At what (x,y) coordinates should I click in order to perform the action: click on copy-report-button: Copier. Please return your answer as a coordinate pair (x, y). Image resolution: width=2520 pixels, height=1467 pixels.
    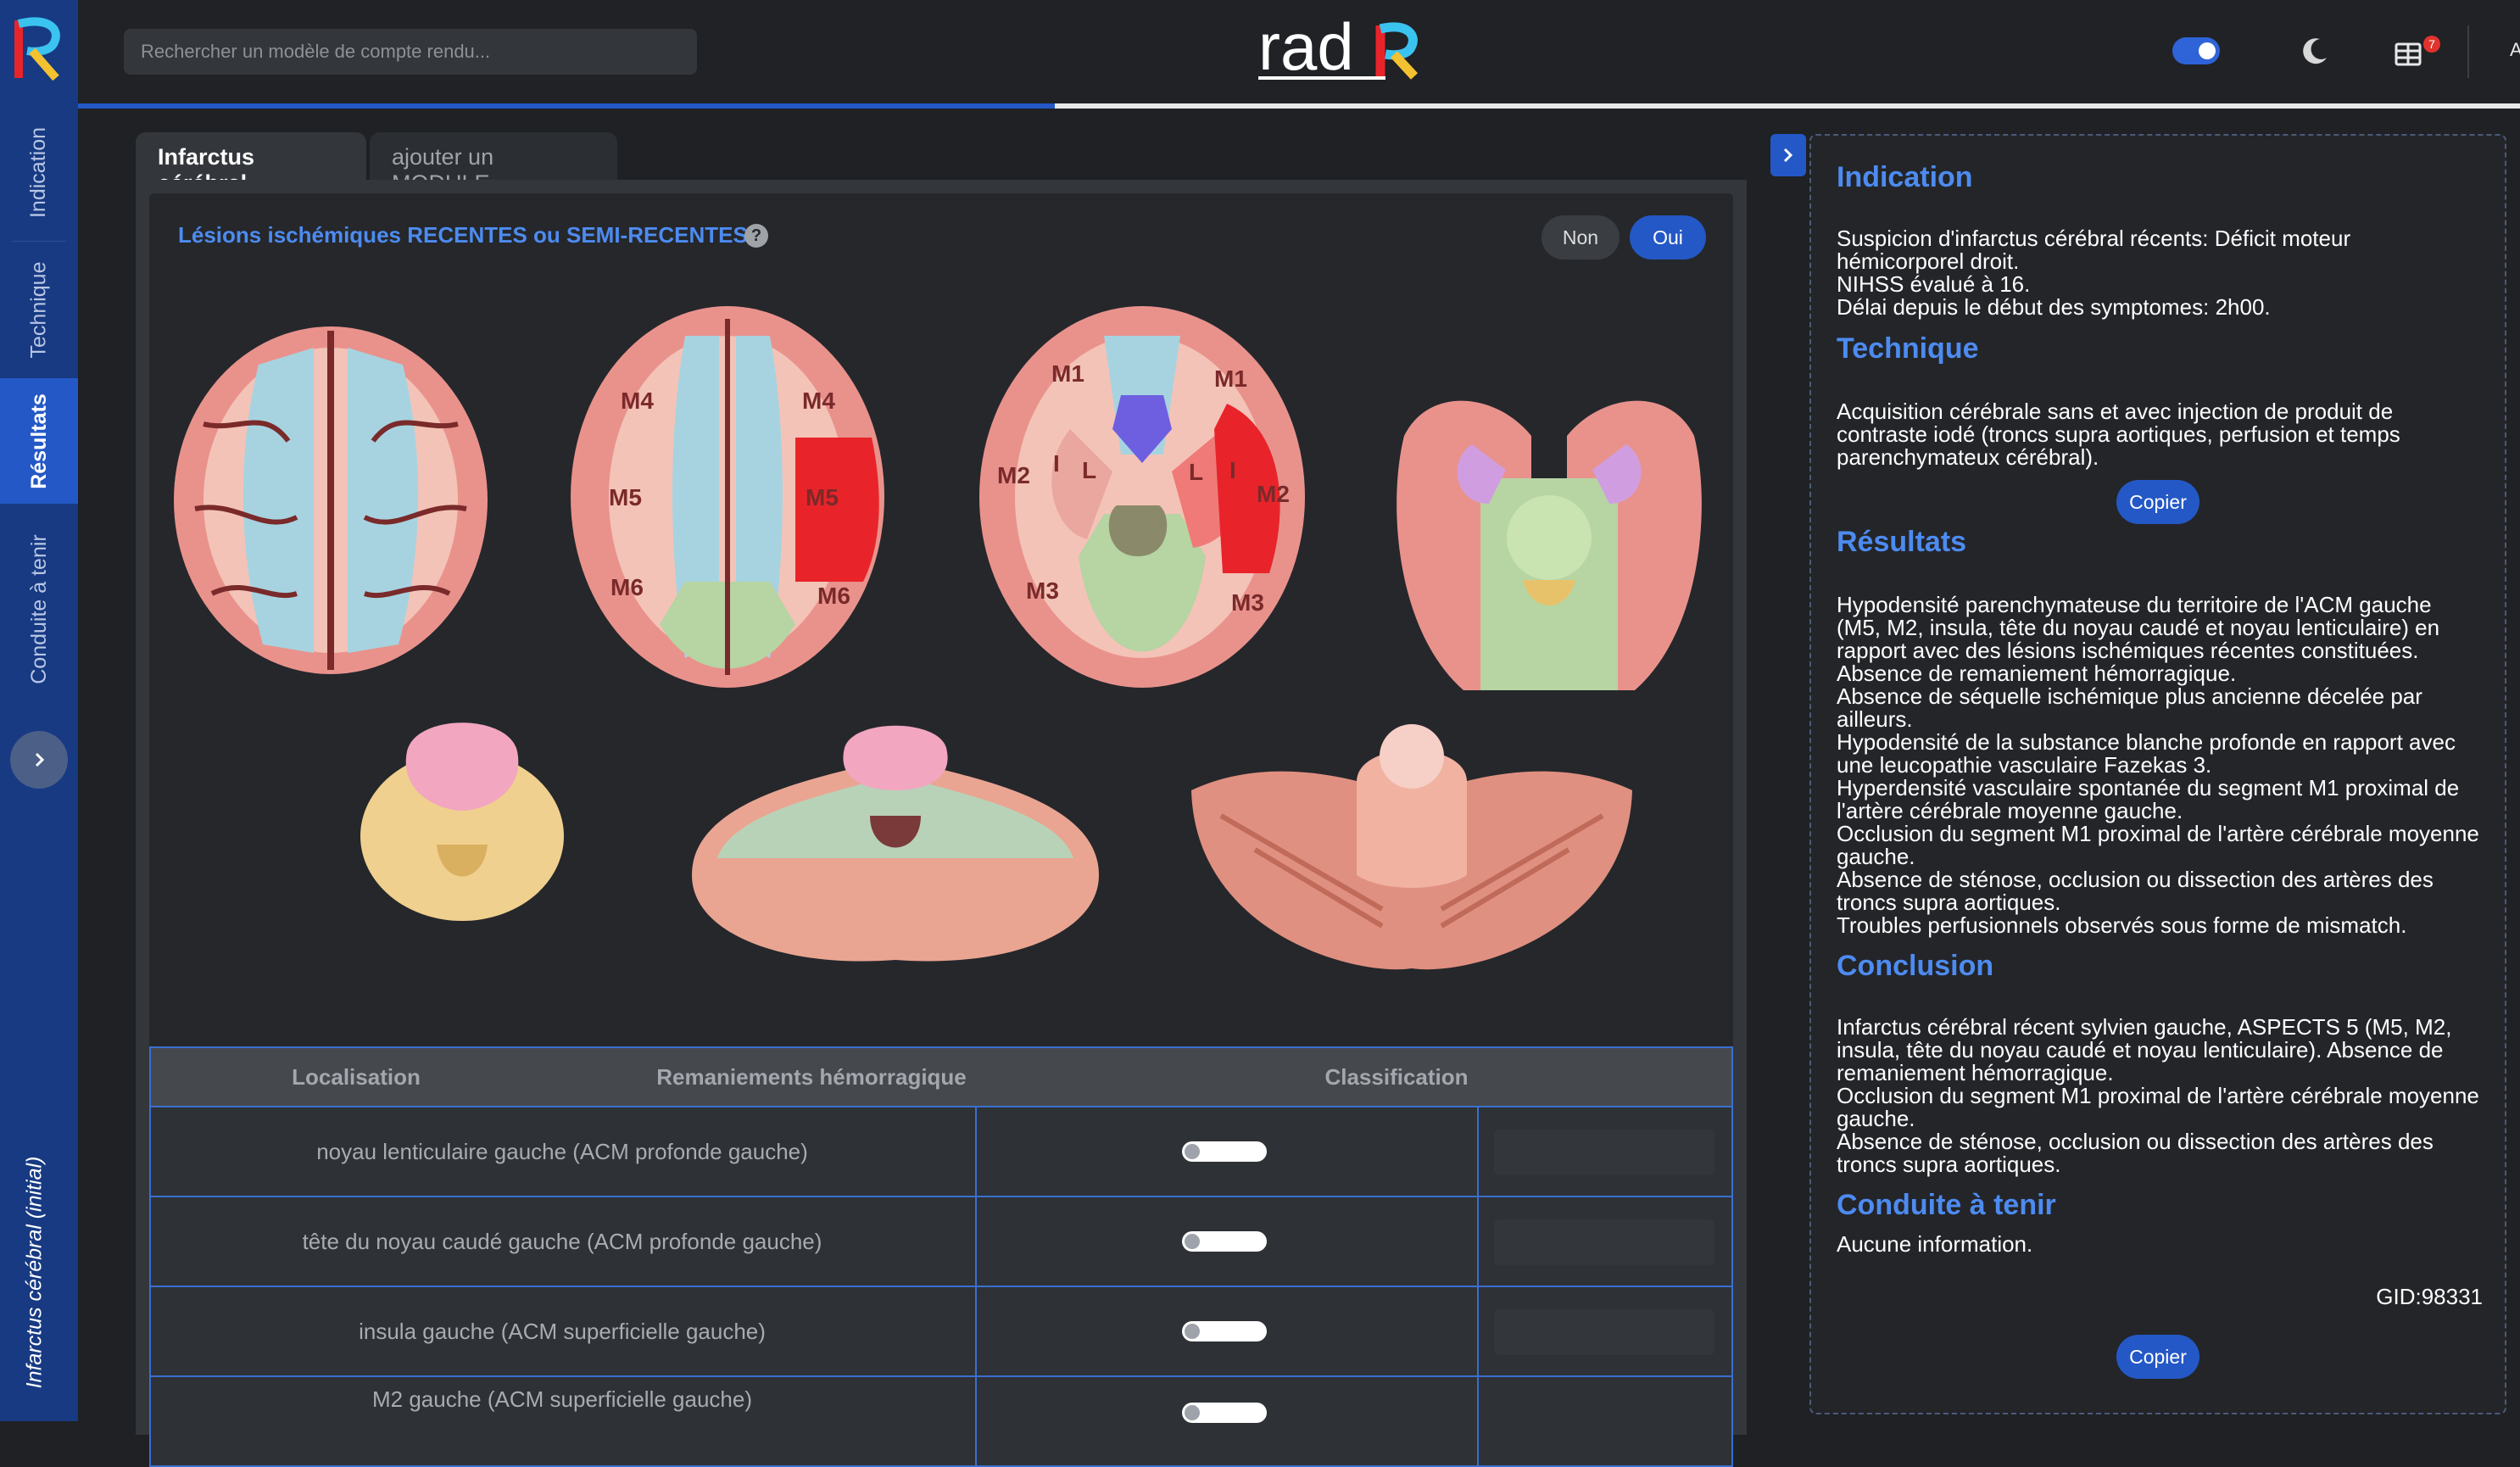
    Looking at the image, I should click on (2158, 1357).